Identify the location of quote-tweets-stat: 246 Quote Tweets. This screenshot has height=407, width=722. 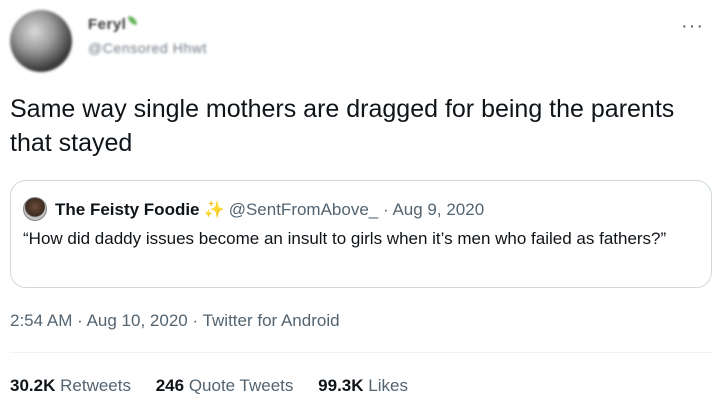
(225, 386).